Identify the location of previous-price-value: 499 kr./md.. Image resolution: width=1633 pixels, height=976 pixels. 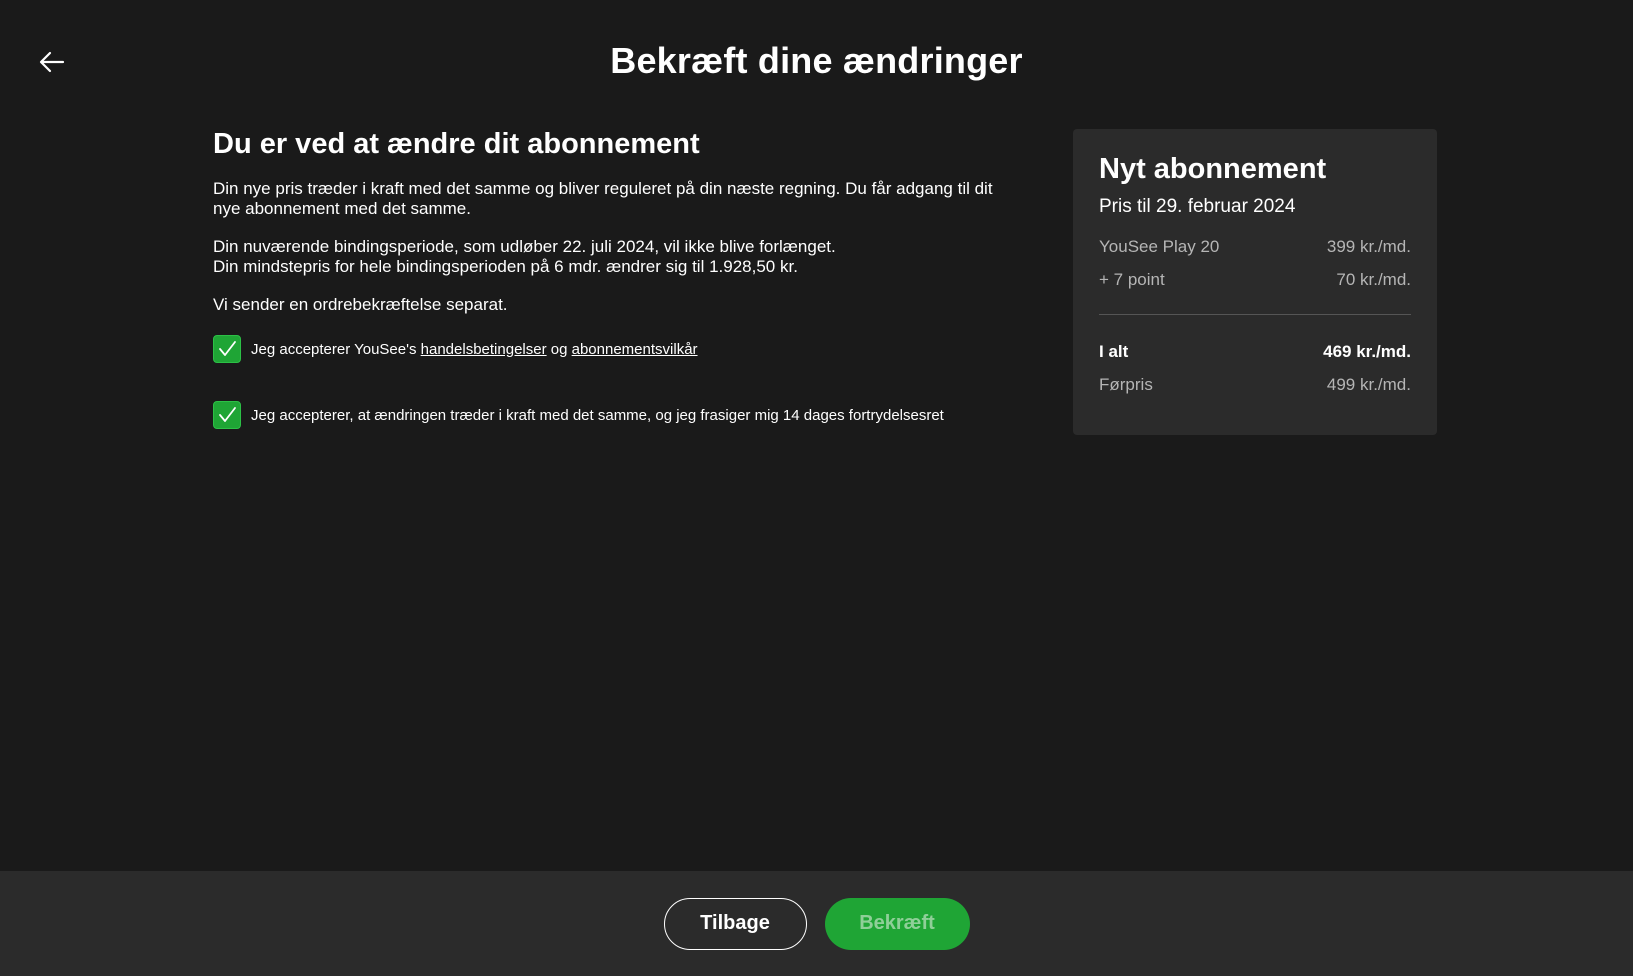
(1368, 384).